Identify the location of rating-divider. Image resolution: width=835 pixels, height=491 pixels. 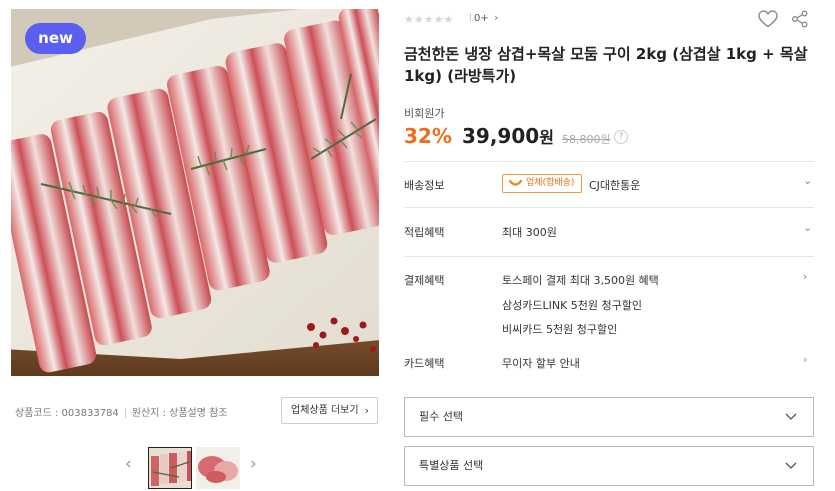
(470, 17).